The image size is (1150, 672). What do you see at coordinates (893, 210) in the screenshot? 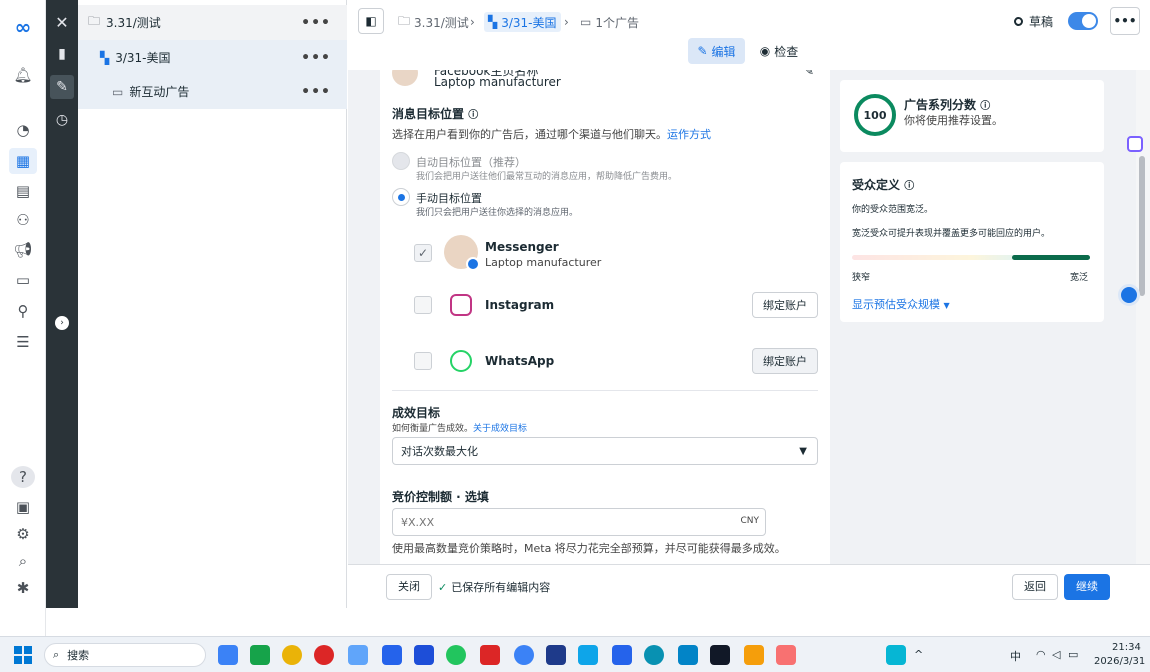
I see `audience-line1: 你的受众范围宽泛。` at bounding box center [893, 210].